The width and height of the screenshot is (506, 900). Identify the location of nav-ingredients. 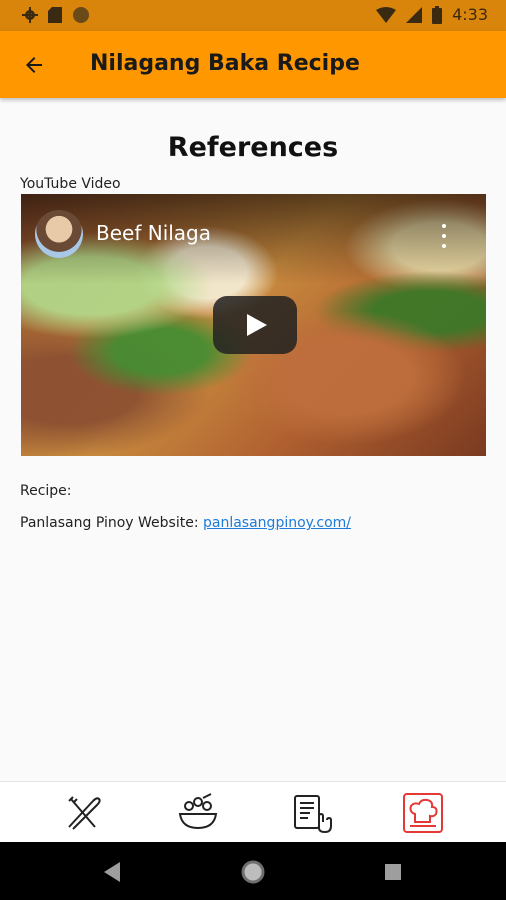
(198, 813).